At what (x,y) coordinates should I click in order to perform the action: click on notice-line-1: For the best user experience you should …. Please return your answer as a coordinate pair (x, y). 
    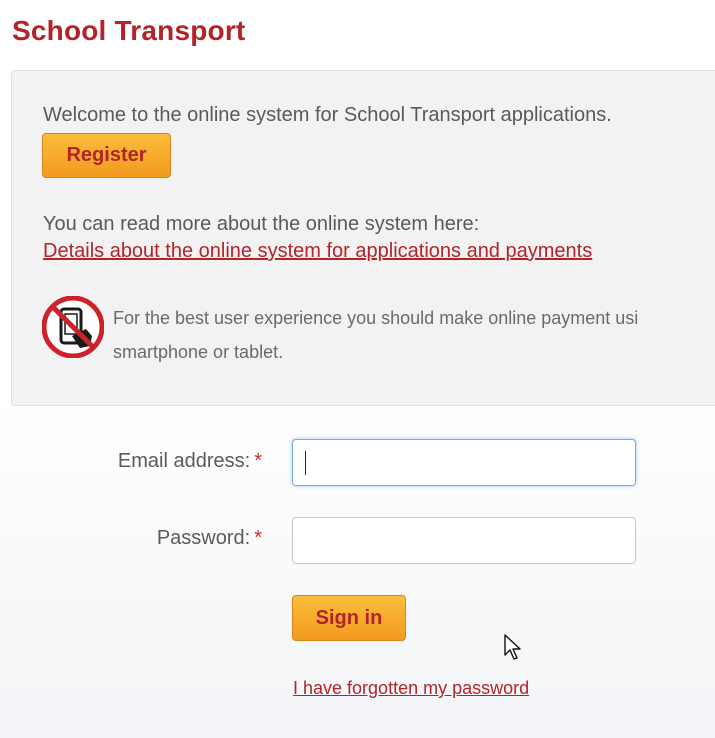
    Looking at the image, I should click on (376, 318).